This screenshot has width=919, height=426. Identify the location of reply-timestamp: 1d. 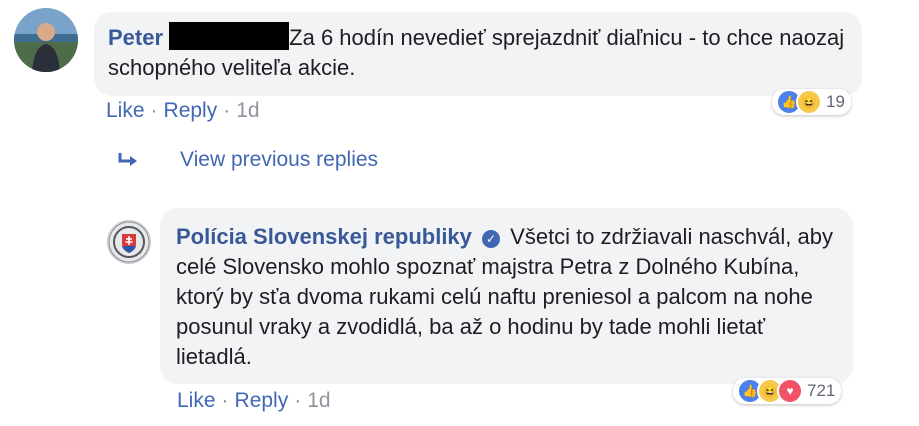
(318, 400).